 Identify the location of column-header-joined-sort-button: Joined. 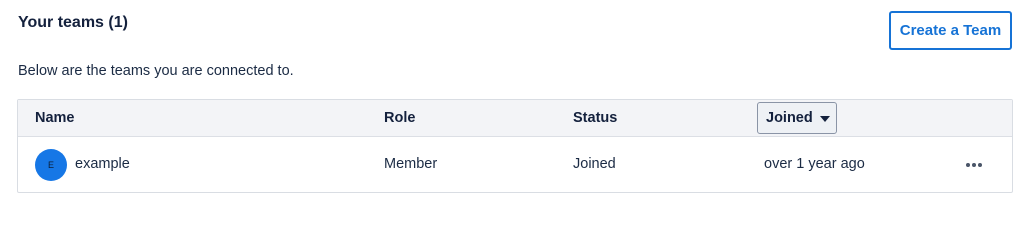
(797, 118).